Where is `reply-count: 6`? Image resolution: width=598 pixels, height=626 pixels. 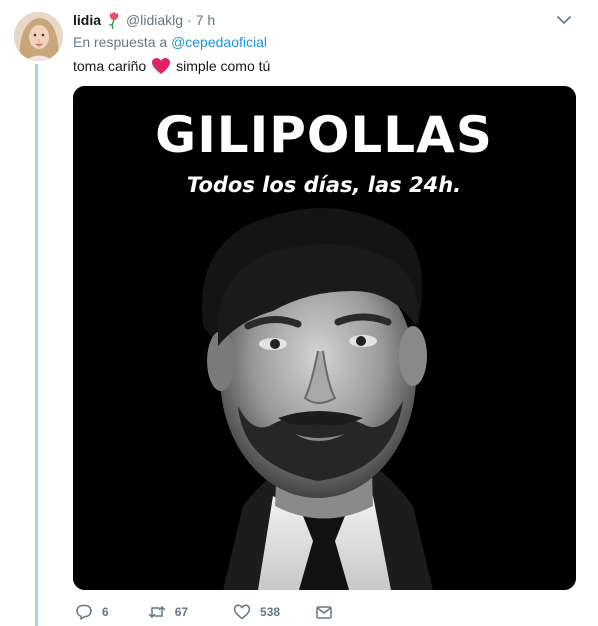 reply-count: 6 is located at coordinates (105, 612).